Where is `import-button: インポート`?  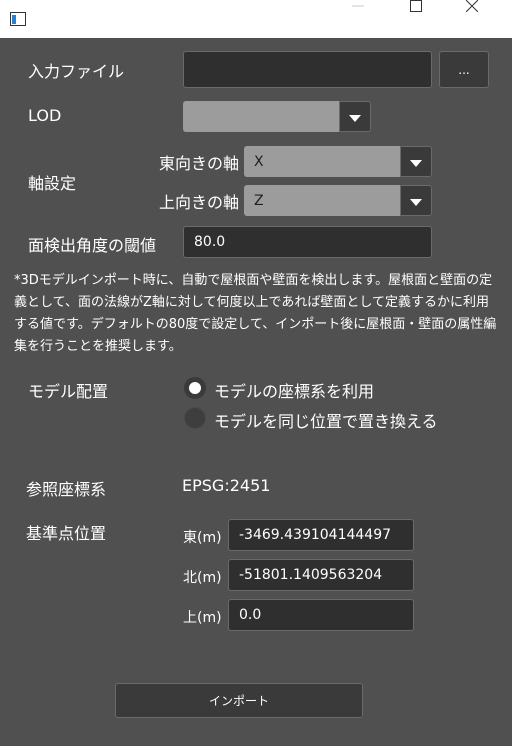 import-button: インポート is located at coordinates (239, 700).